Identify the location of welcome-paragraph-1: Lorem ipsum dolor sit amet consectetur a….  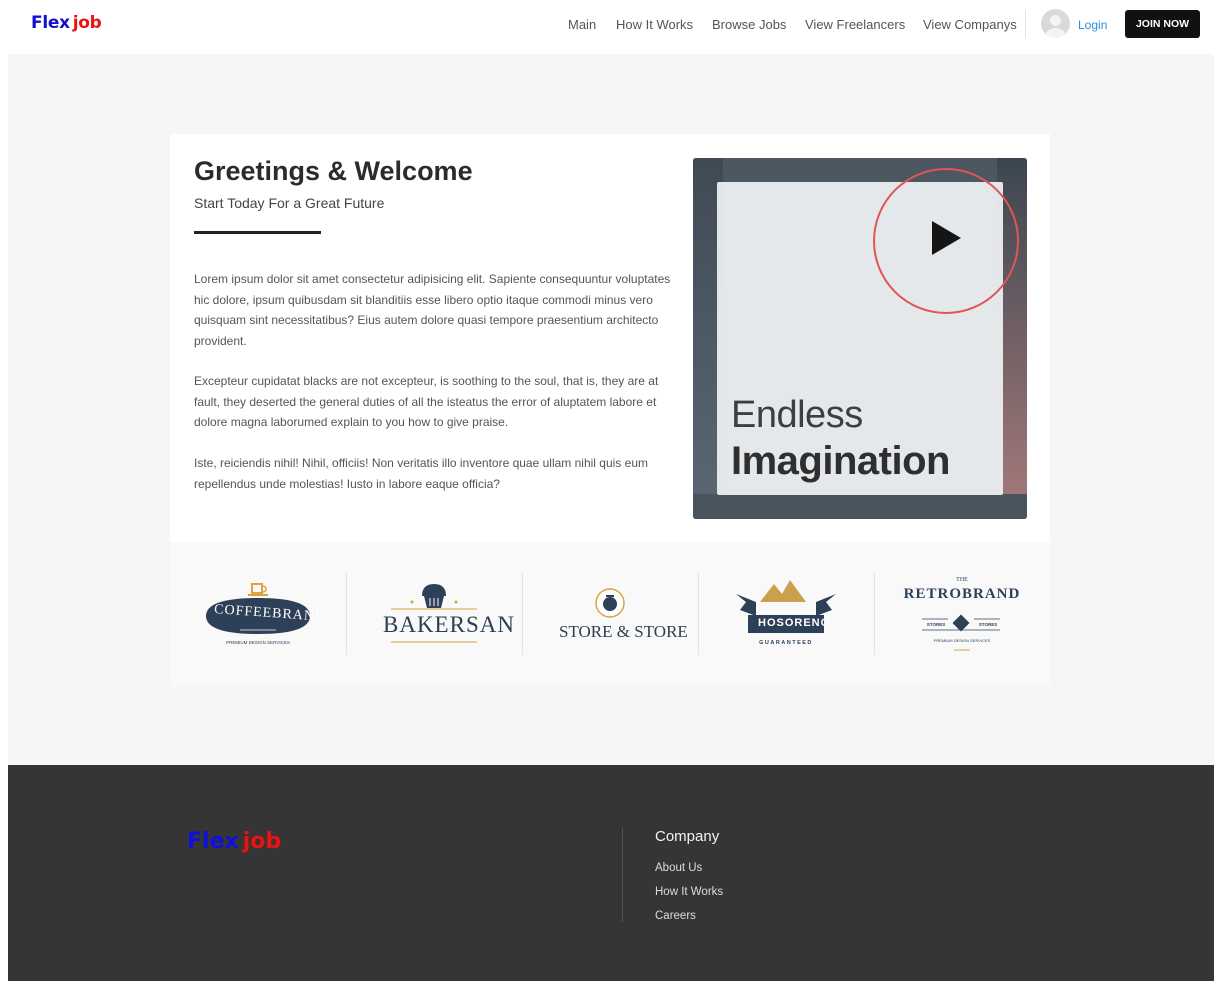
(432, 310).